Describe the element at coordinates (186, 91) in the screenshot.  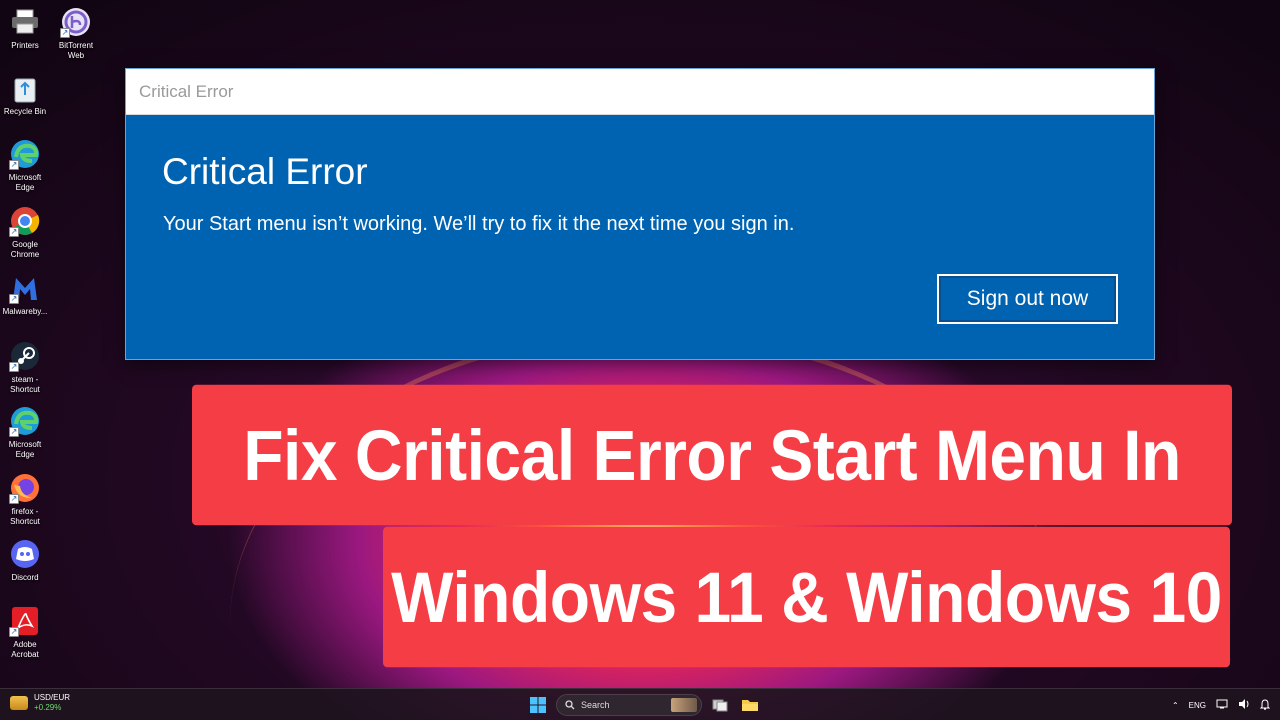
I see `dialog-window-title: Critical Error` at that location.